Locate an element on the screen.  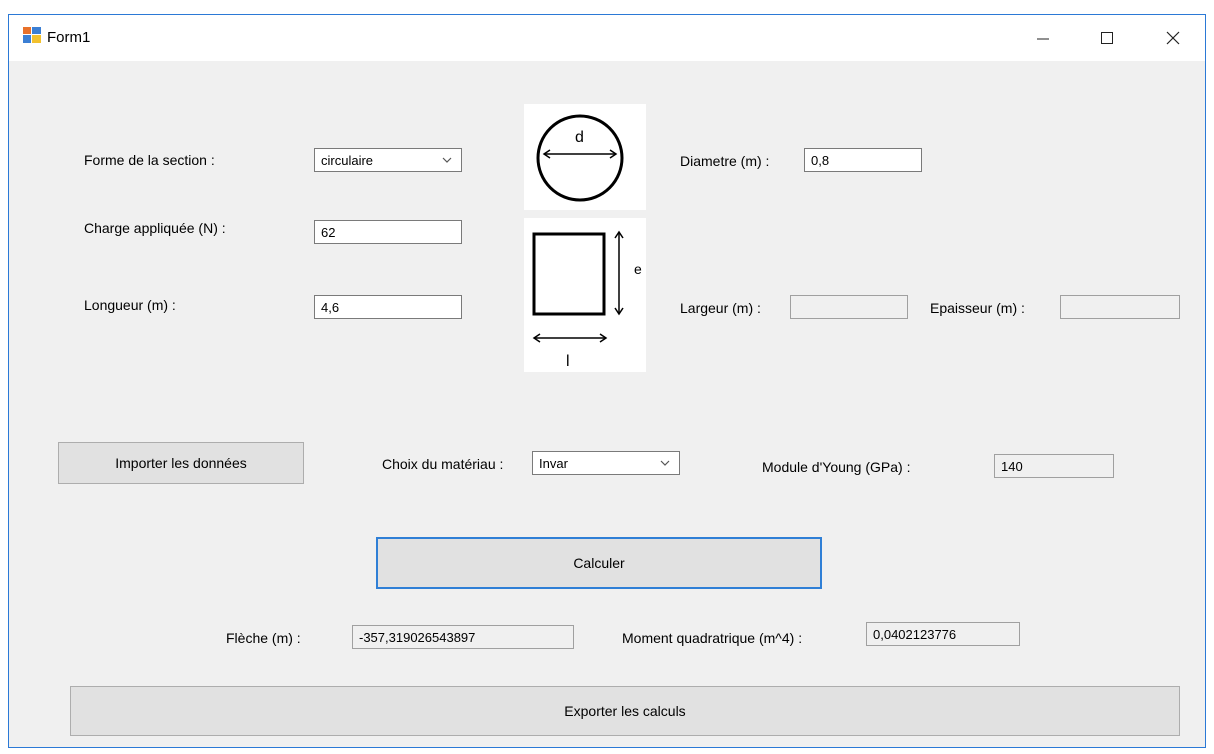
diametre-label: Diametre (m) : is located at coordinates (725, 161).